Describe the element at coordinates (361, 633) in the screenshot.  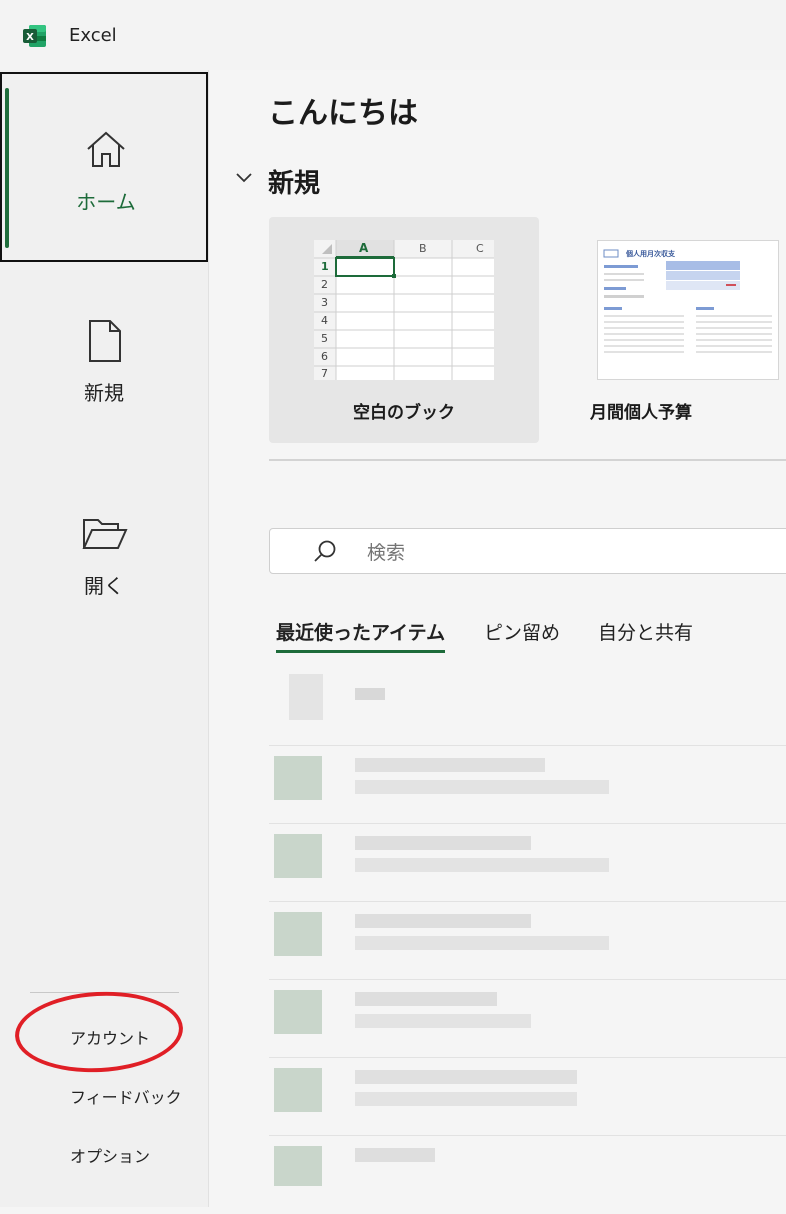
I see `tab-label: 最近使ったアイテム` at that location.